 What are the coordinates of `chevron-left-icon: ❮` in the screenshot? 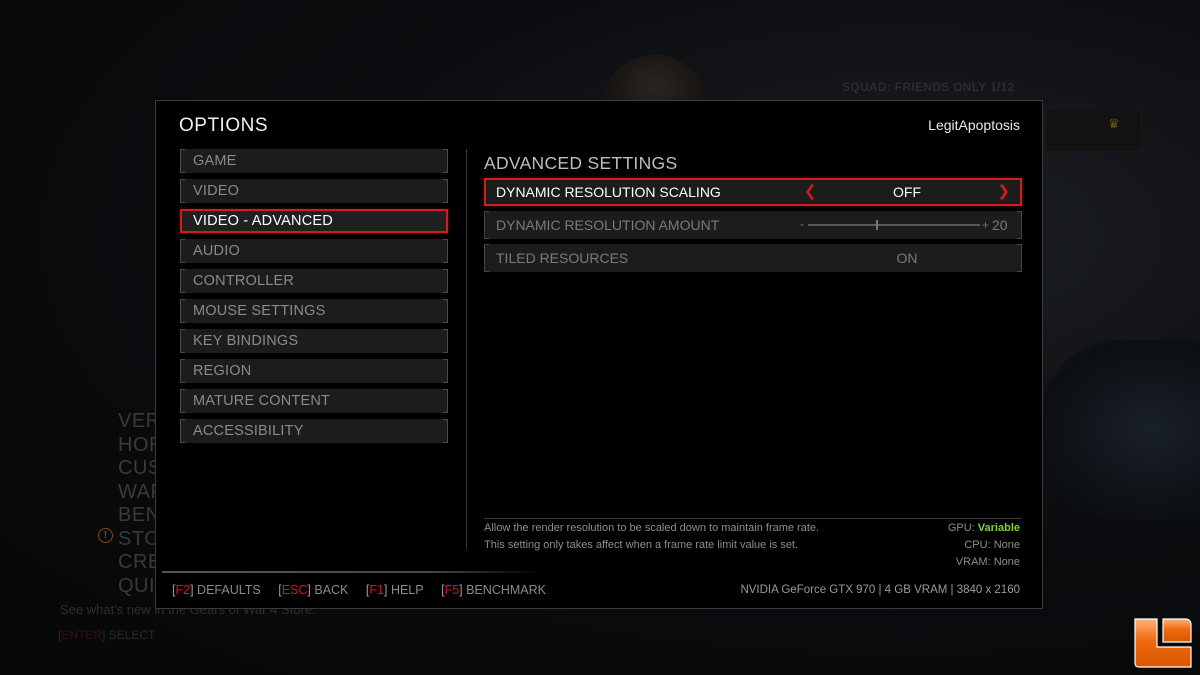 It's located at (810, 192).